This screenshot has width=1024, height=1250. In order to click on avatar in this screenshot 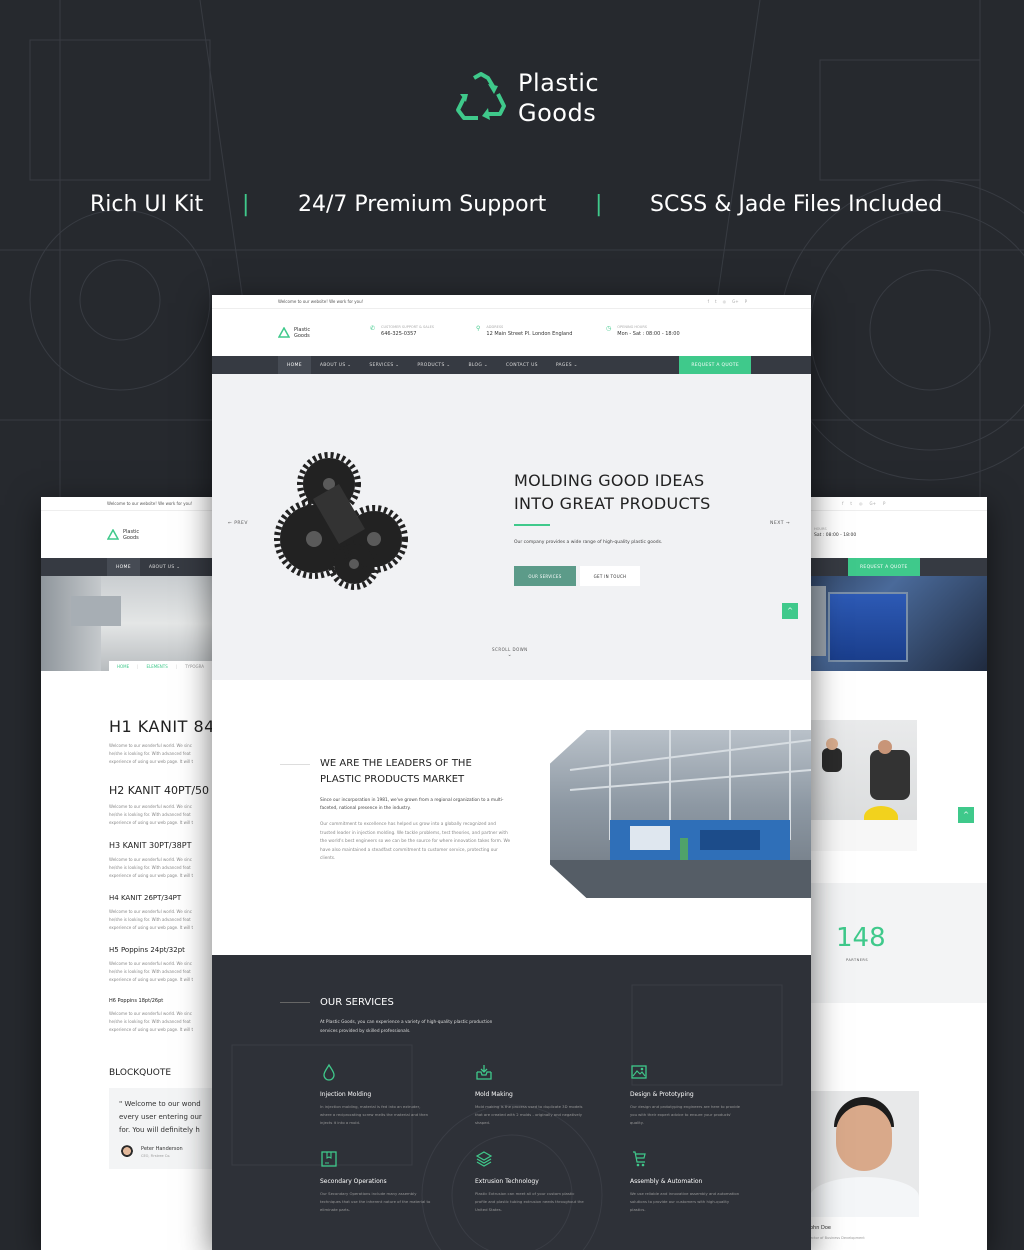, I will do `click(127, 1153)`.